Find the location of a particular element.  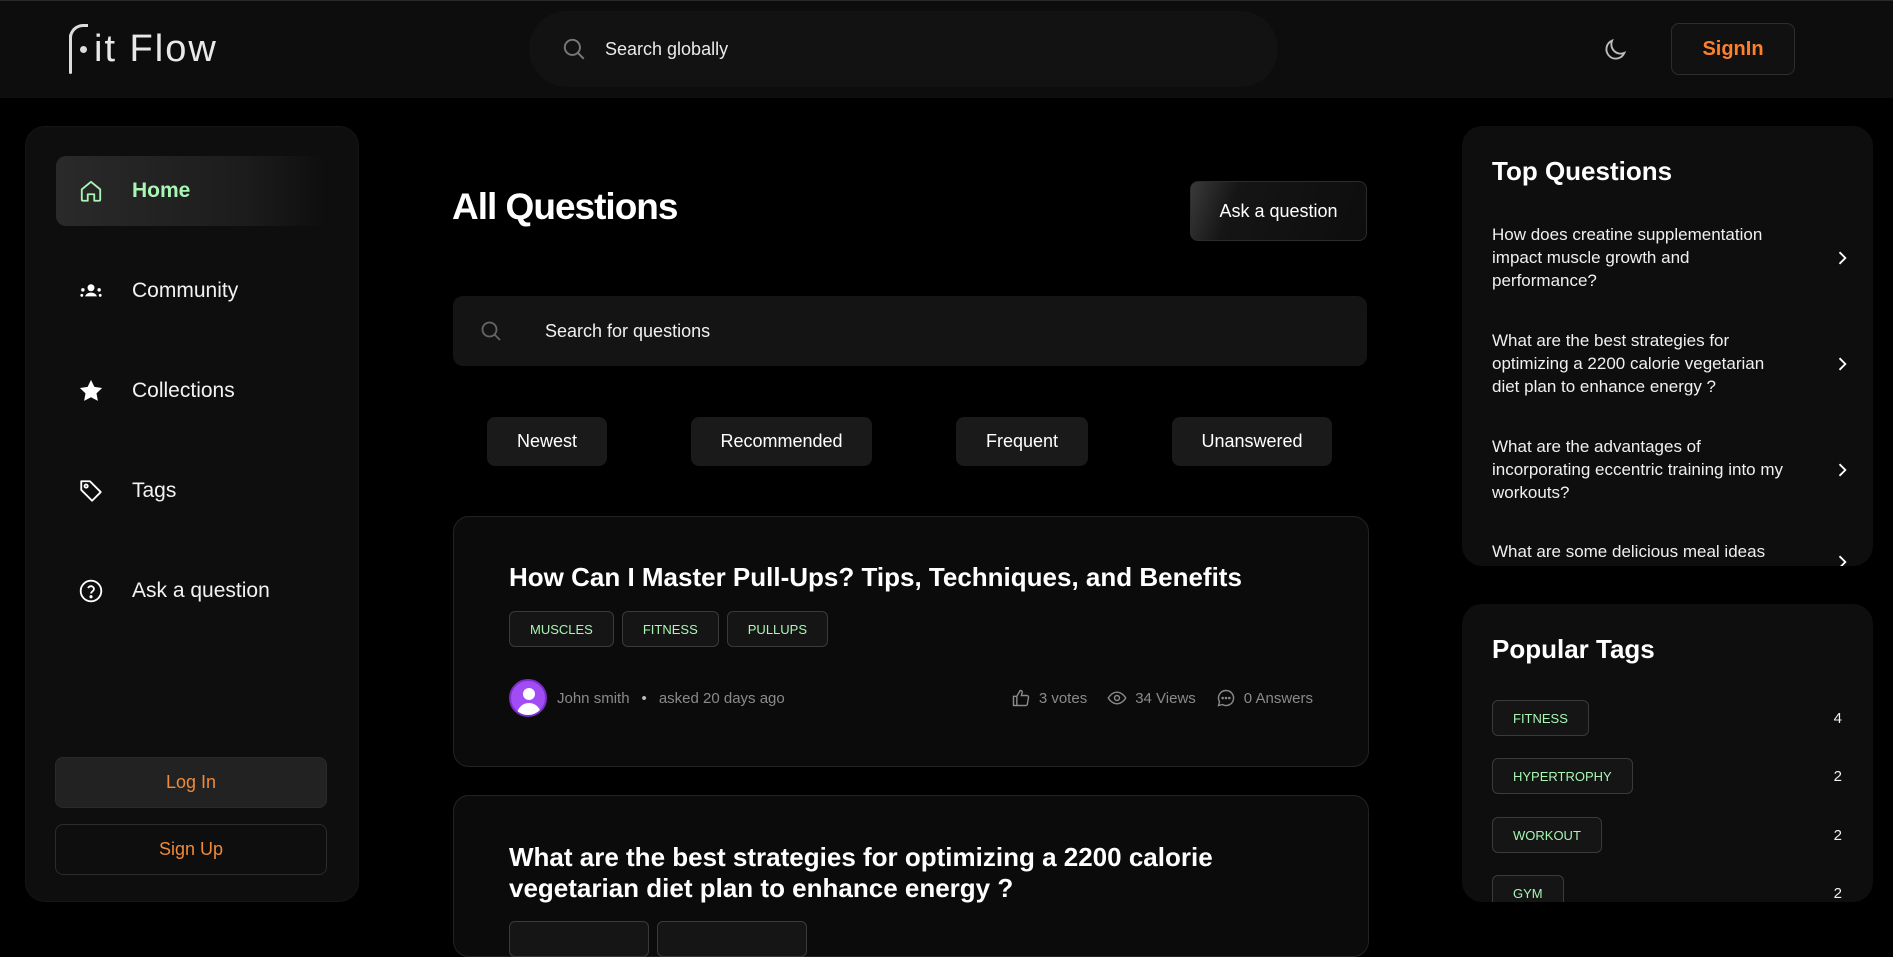

home-icon is located at coordinates (91, 191).